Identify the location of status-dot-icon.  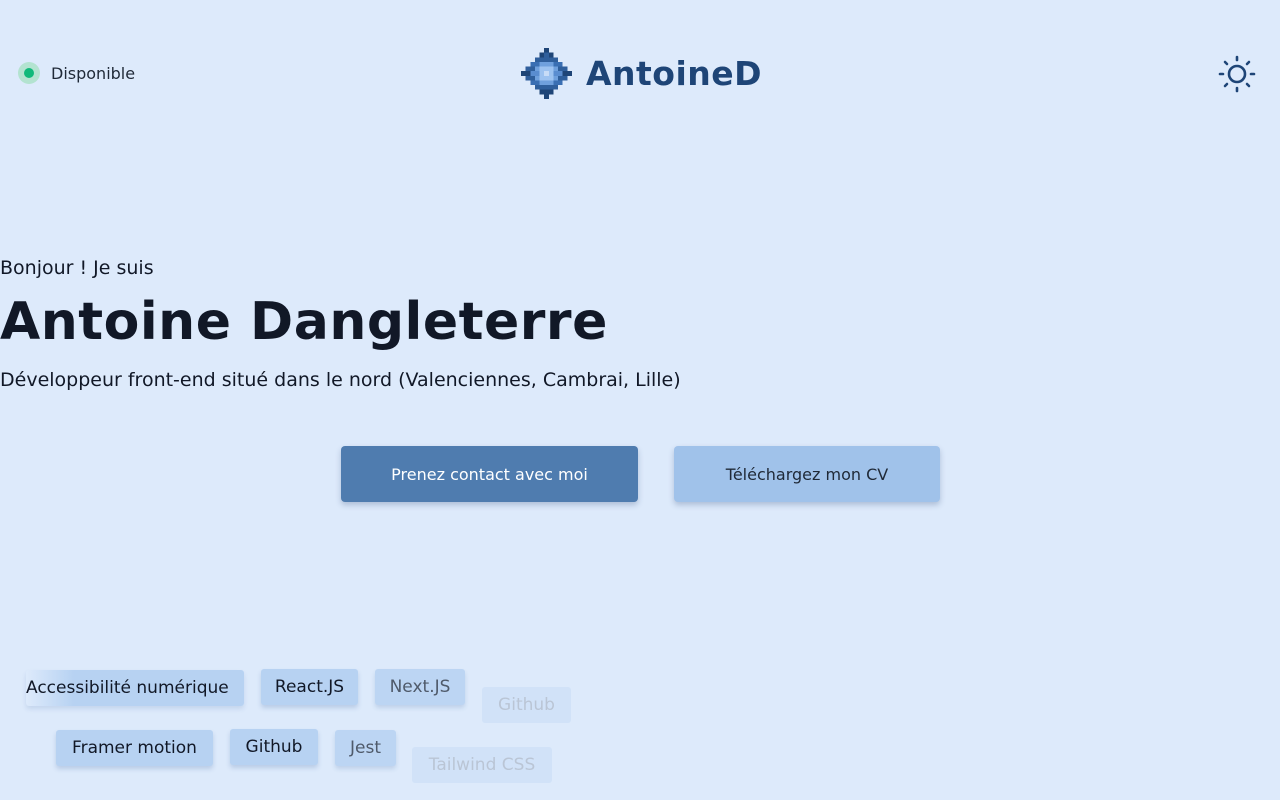
(29, 73).